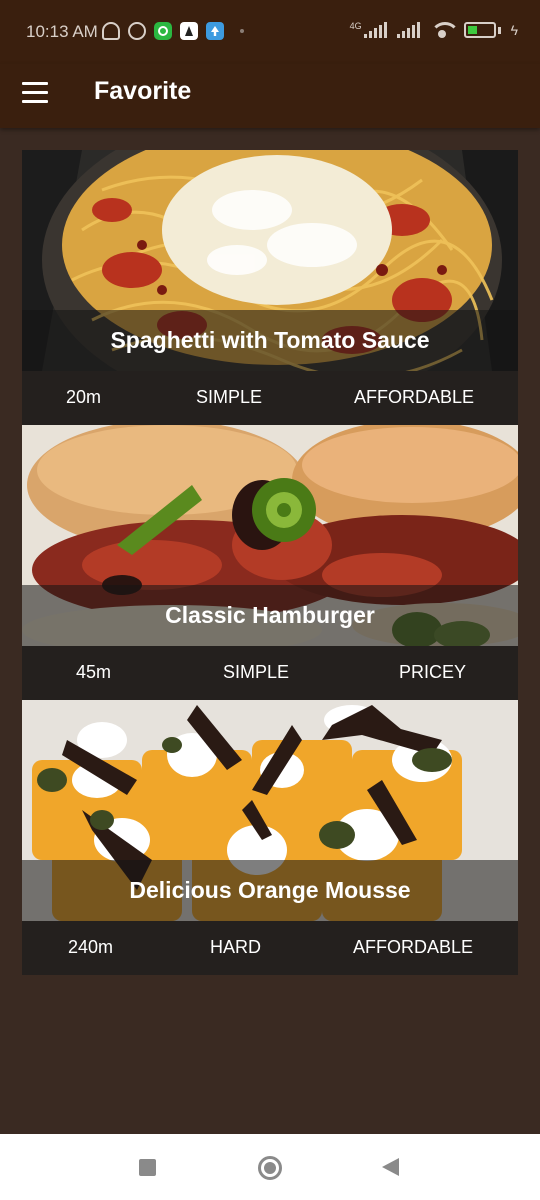  I want to click on meal-duration: 240m, so click(91, 947).